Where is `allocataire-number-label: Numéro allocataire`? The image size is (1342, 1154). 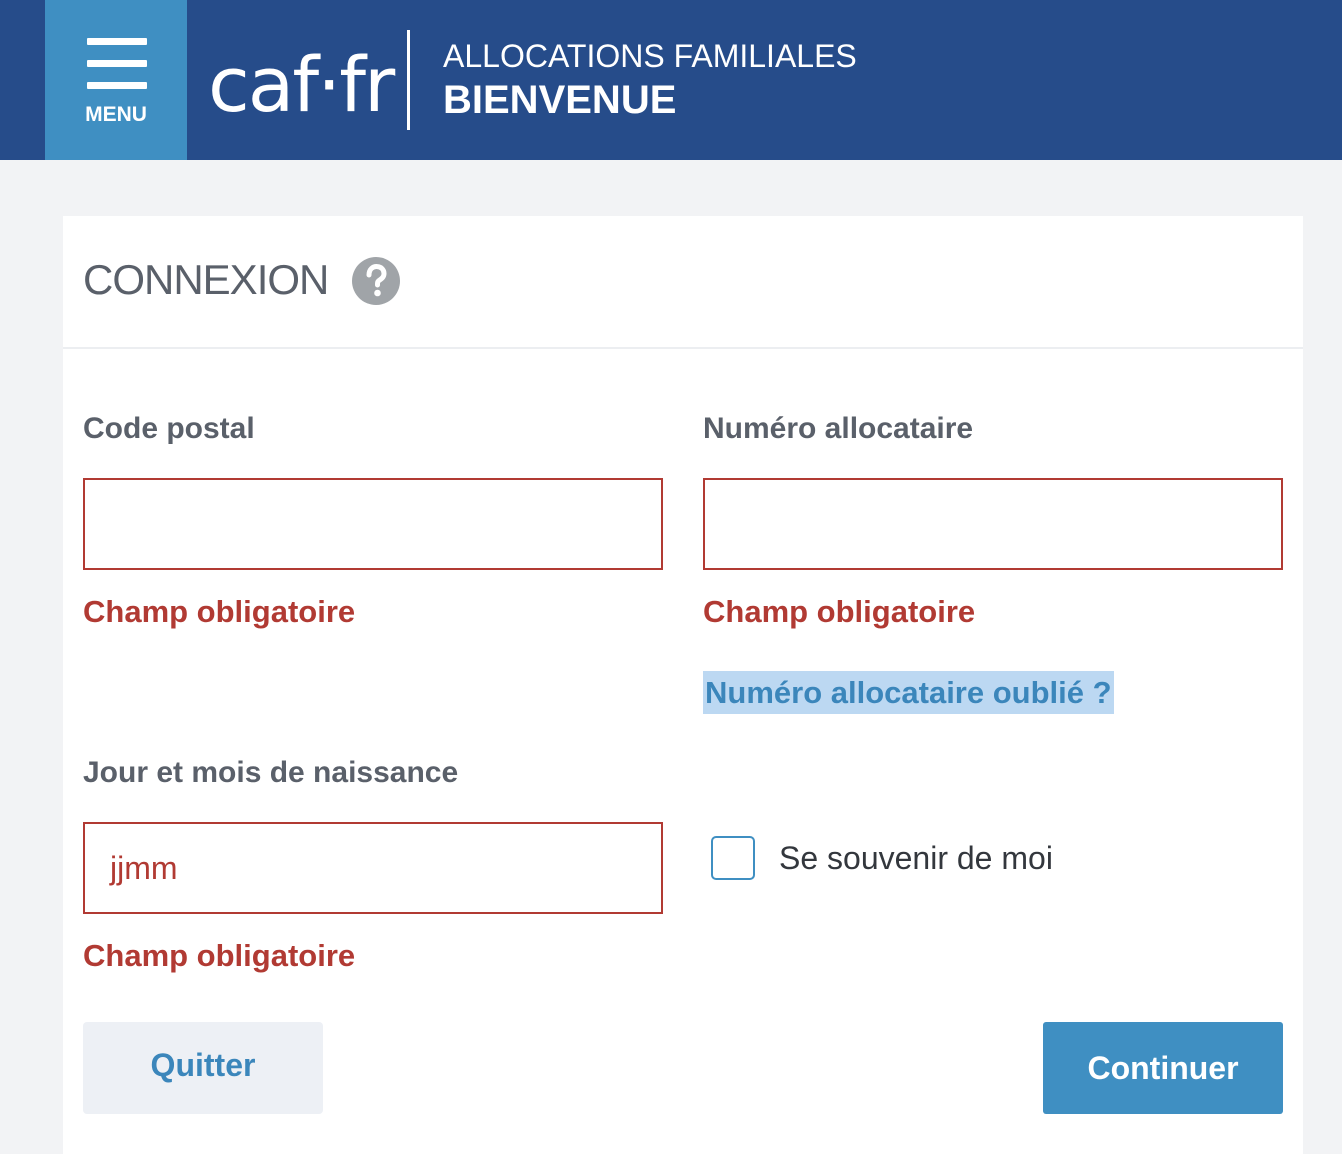
allocataire-number-label: Numéro allocataire is located at coordinates (838, 428).